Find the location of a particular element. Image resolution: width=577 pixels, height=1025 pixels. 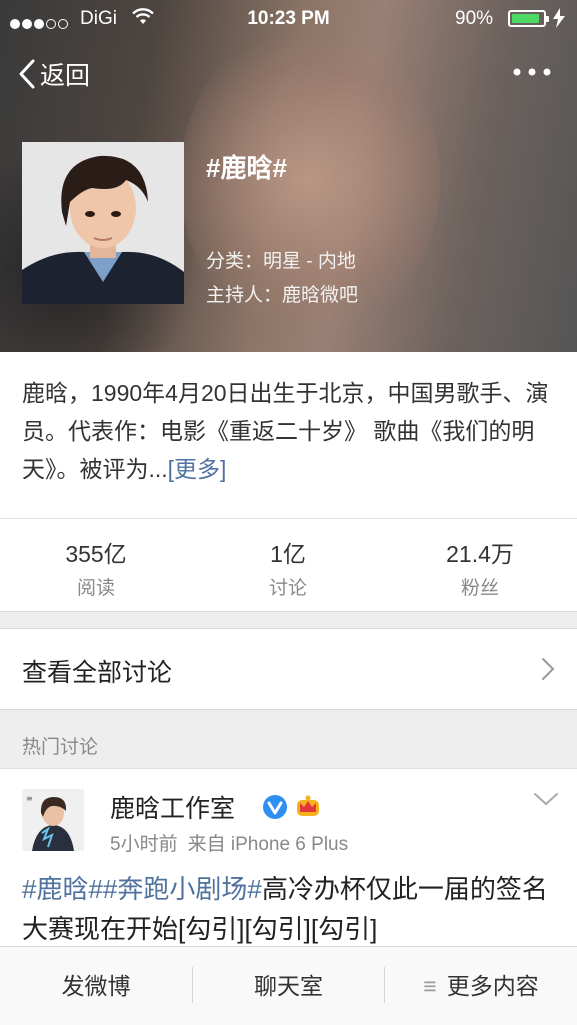

back-button: 返回 is located at coordinates (54, 74).